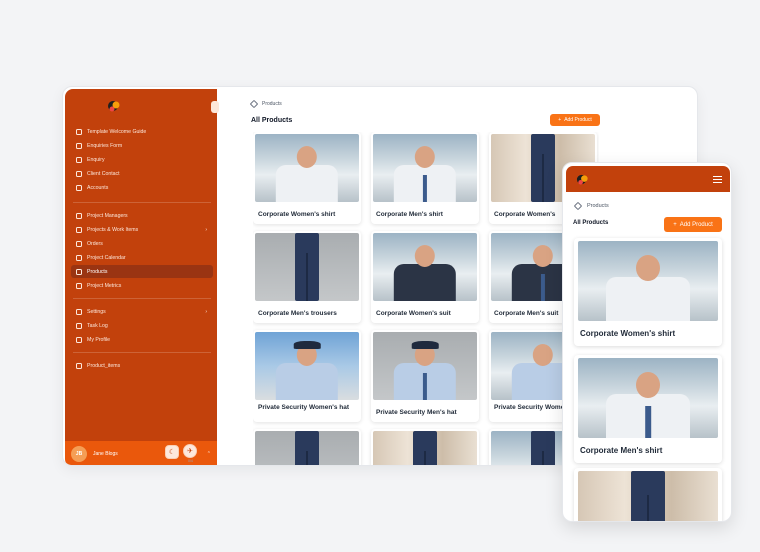 The height and width of the screenshot is (552, 760). Describe the element at coordinates (142, 145) in the screenshot. I see `sidebar-item-enquiries-form: Enquiries Form` at that location.